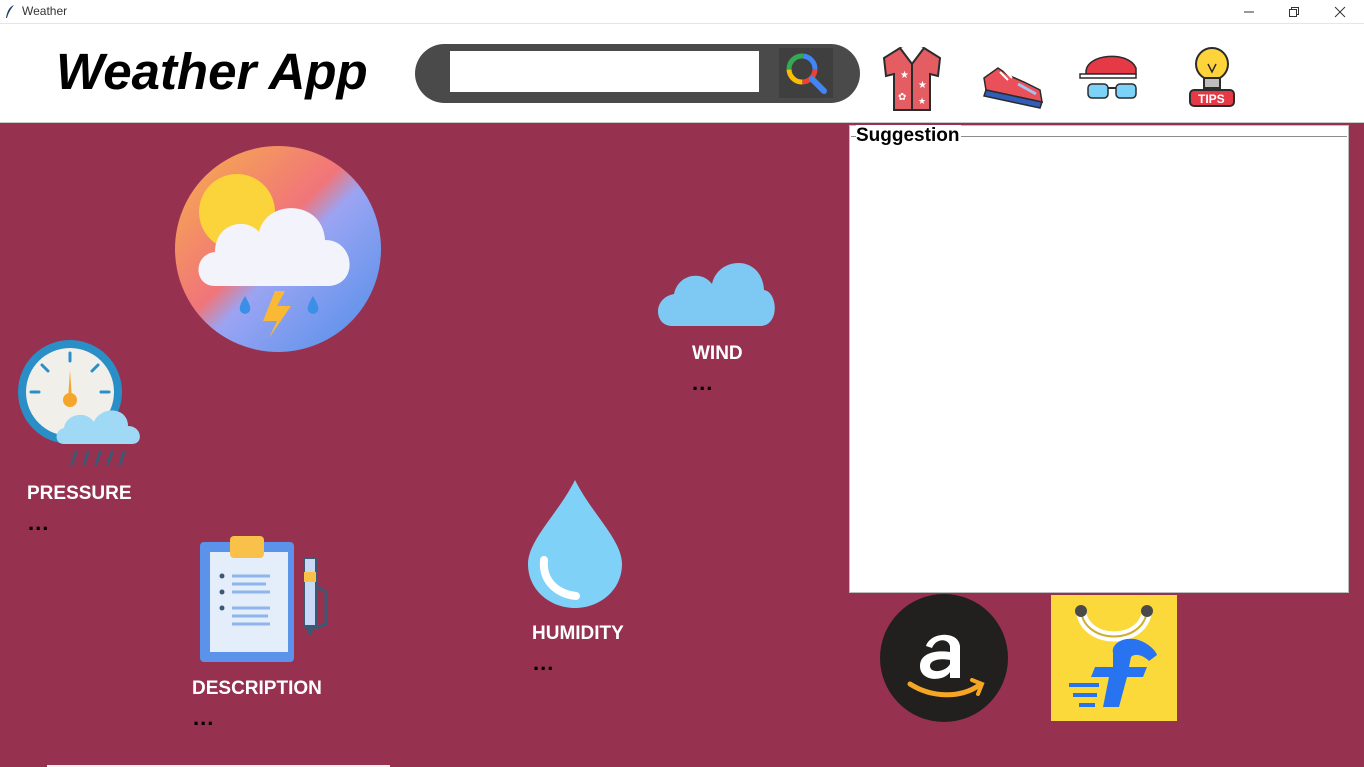 The height and width of the screenshot is (767, 1364). I want to click on window-title-bar: Weather, so click(682, 12).